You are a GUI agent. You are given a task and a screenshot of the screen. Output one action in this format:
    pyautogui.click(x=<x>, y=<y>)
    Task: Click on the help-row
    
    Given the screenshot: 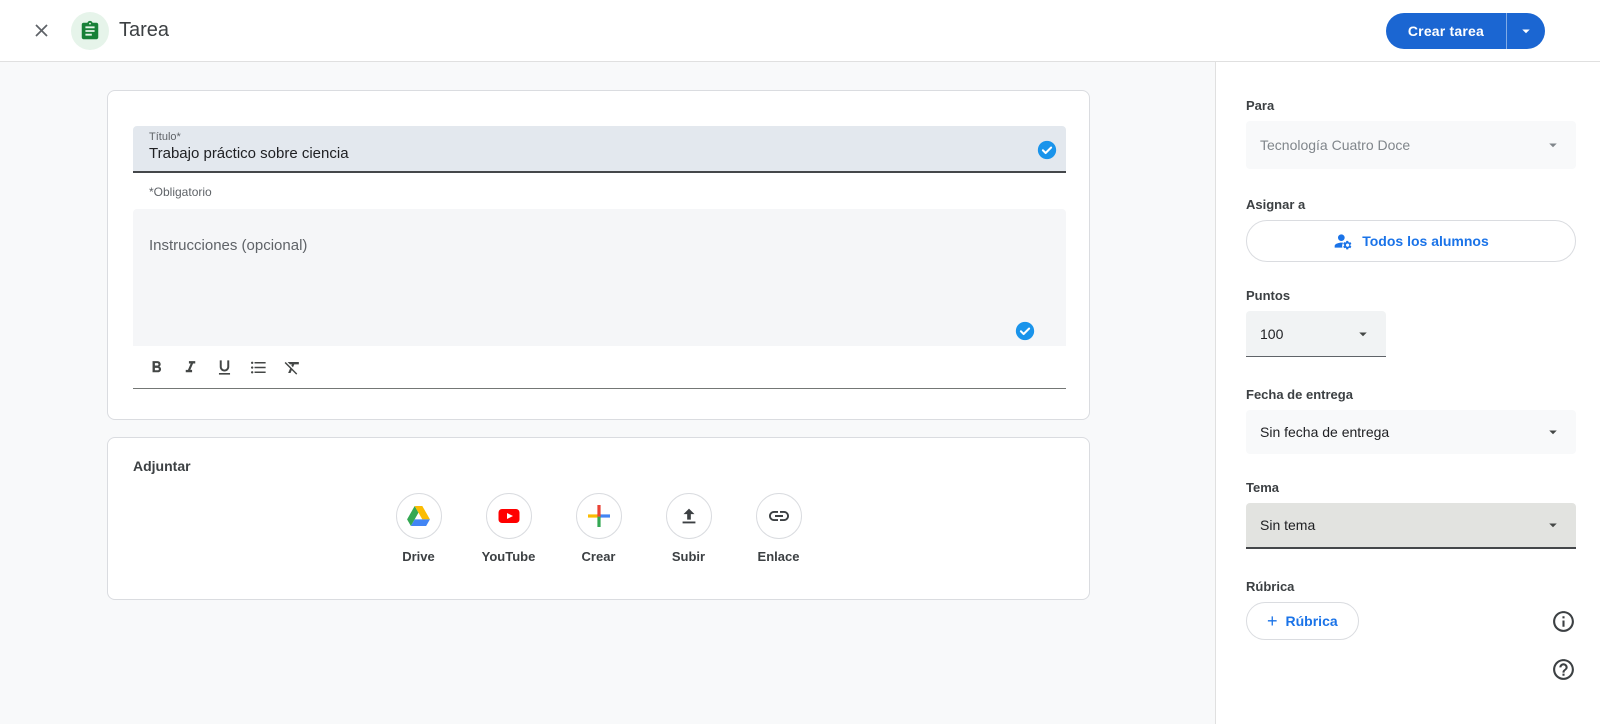 What is the action you would take?
    pyautogui.click(x=1411, y=669)
    